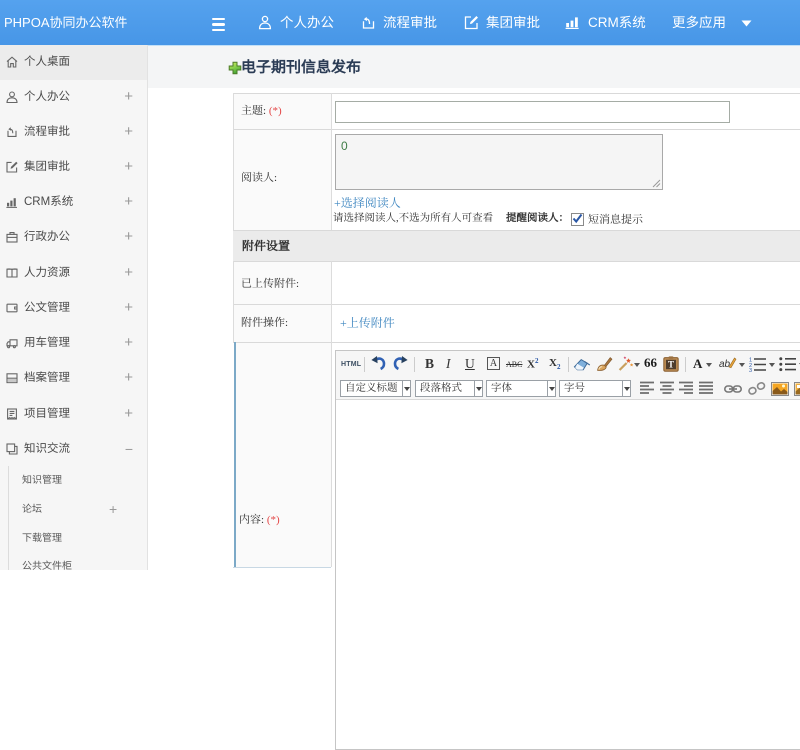 This screenshot has width=800, height=750. Describe the element at coordinates (725, 364) in the screenshot. I see `svg-text: ab` at that location.